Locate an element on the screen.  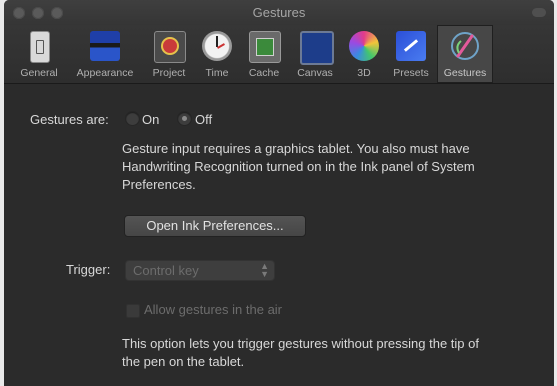
chevron-updown-icon: ▲ ▼ is located at coordinates (264, 270).